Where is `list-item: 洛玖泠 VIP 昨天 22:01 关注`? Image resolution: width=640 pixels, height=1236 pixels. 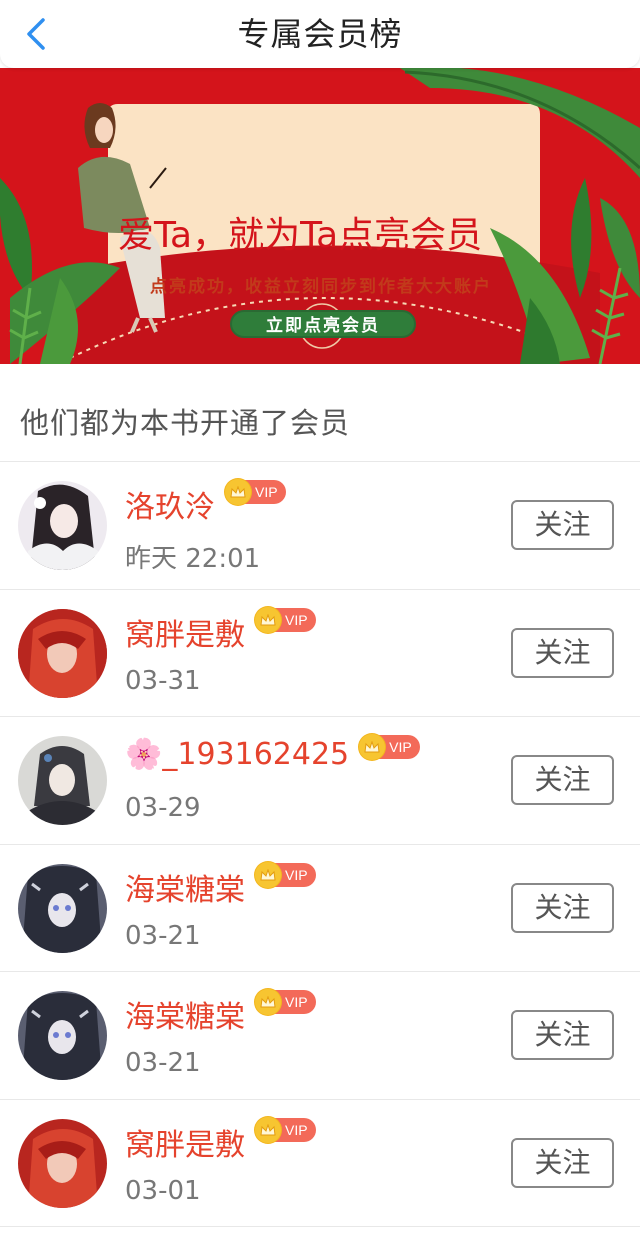
list-item: 洛玖泠 VIP 昨天 22:01 关注 is located at coordinates (320, 526).